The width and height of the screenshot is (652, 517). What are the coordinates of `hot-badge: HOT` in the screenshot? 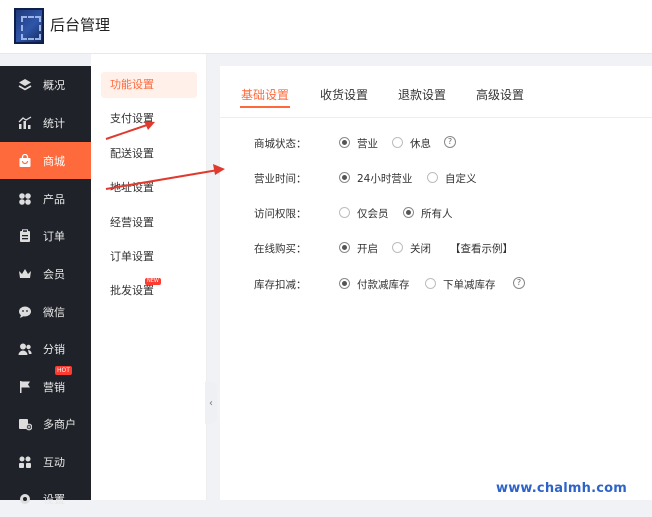 It's located at (63, 370).